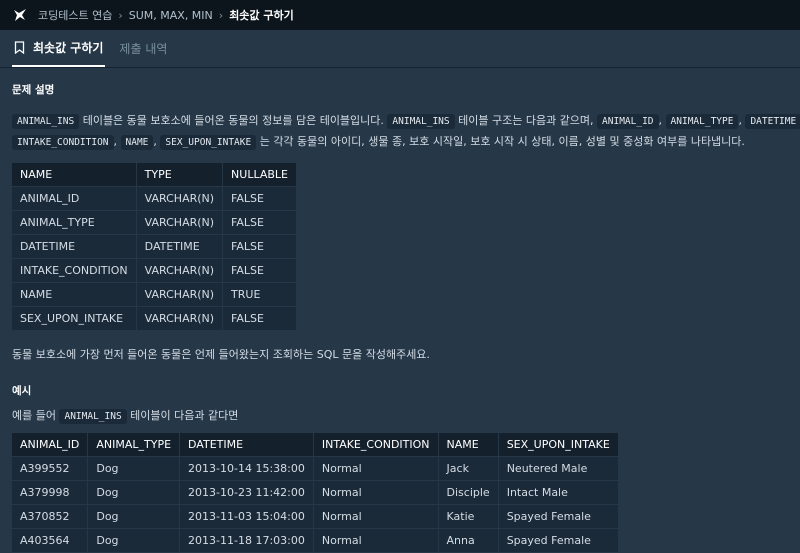 The image size is (800, 553). I want to click on tab-submissions: 제출 내역, so click(143, 48).